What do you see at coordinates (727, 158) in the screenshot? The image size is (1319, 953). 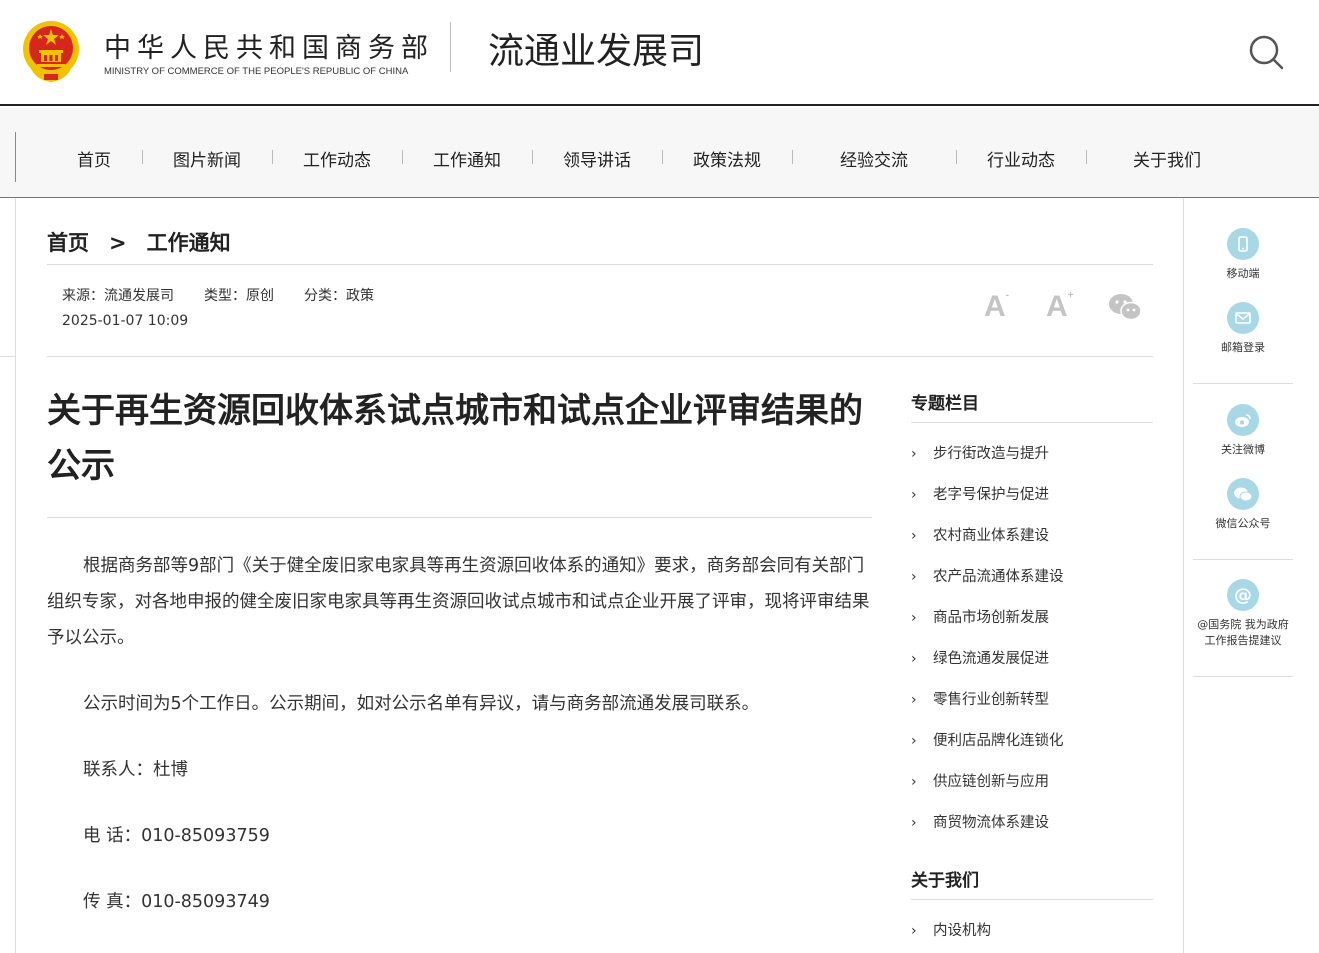 I see `nav-item-policies: 政策法规` at bounding box center [727, 158].